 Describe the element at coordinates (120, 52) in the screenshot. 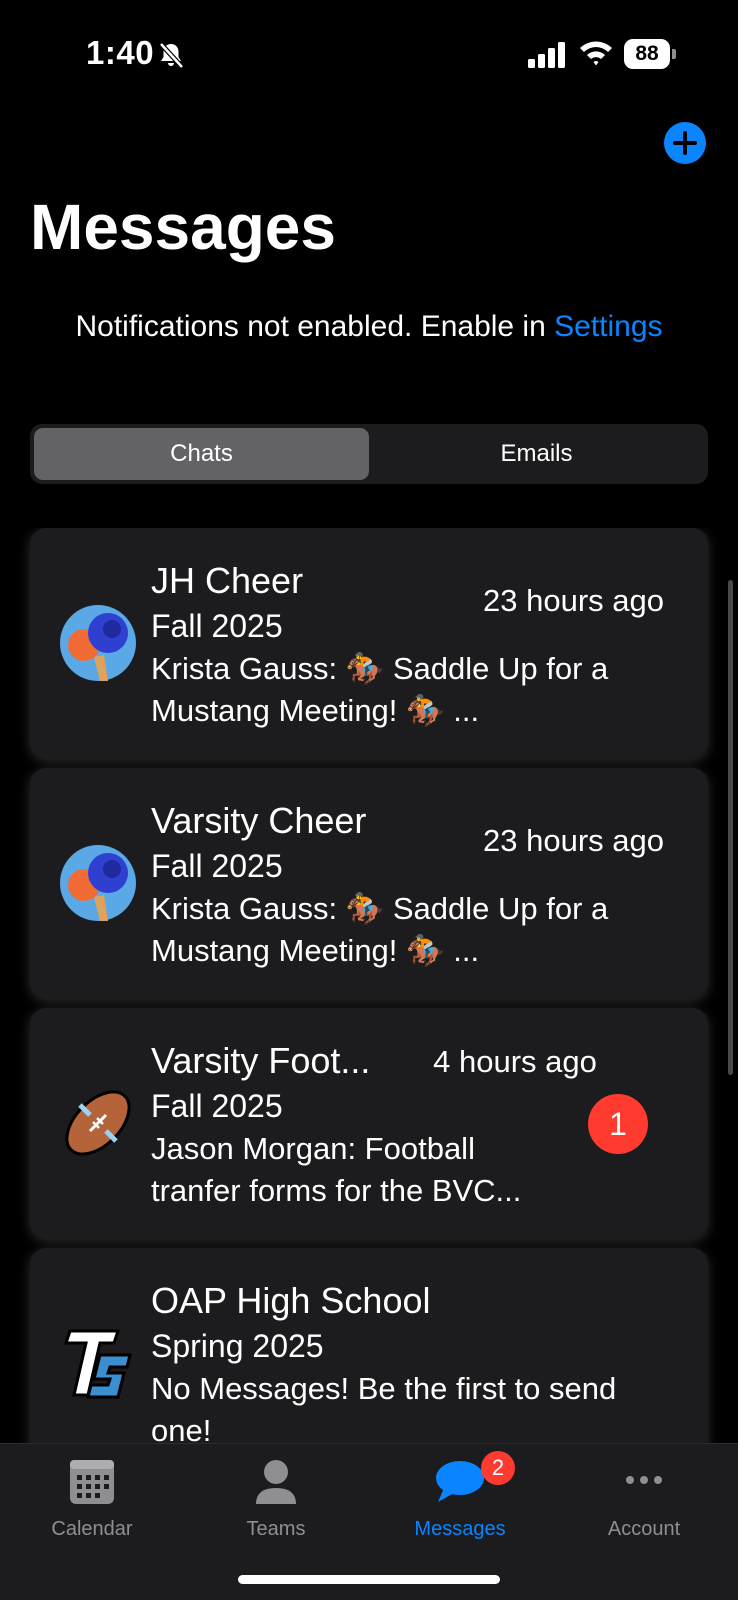

I see `status-time: 1:40` at that location.